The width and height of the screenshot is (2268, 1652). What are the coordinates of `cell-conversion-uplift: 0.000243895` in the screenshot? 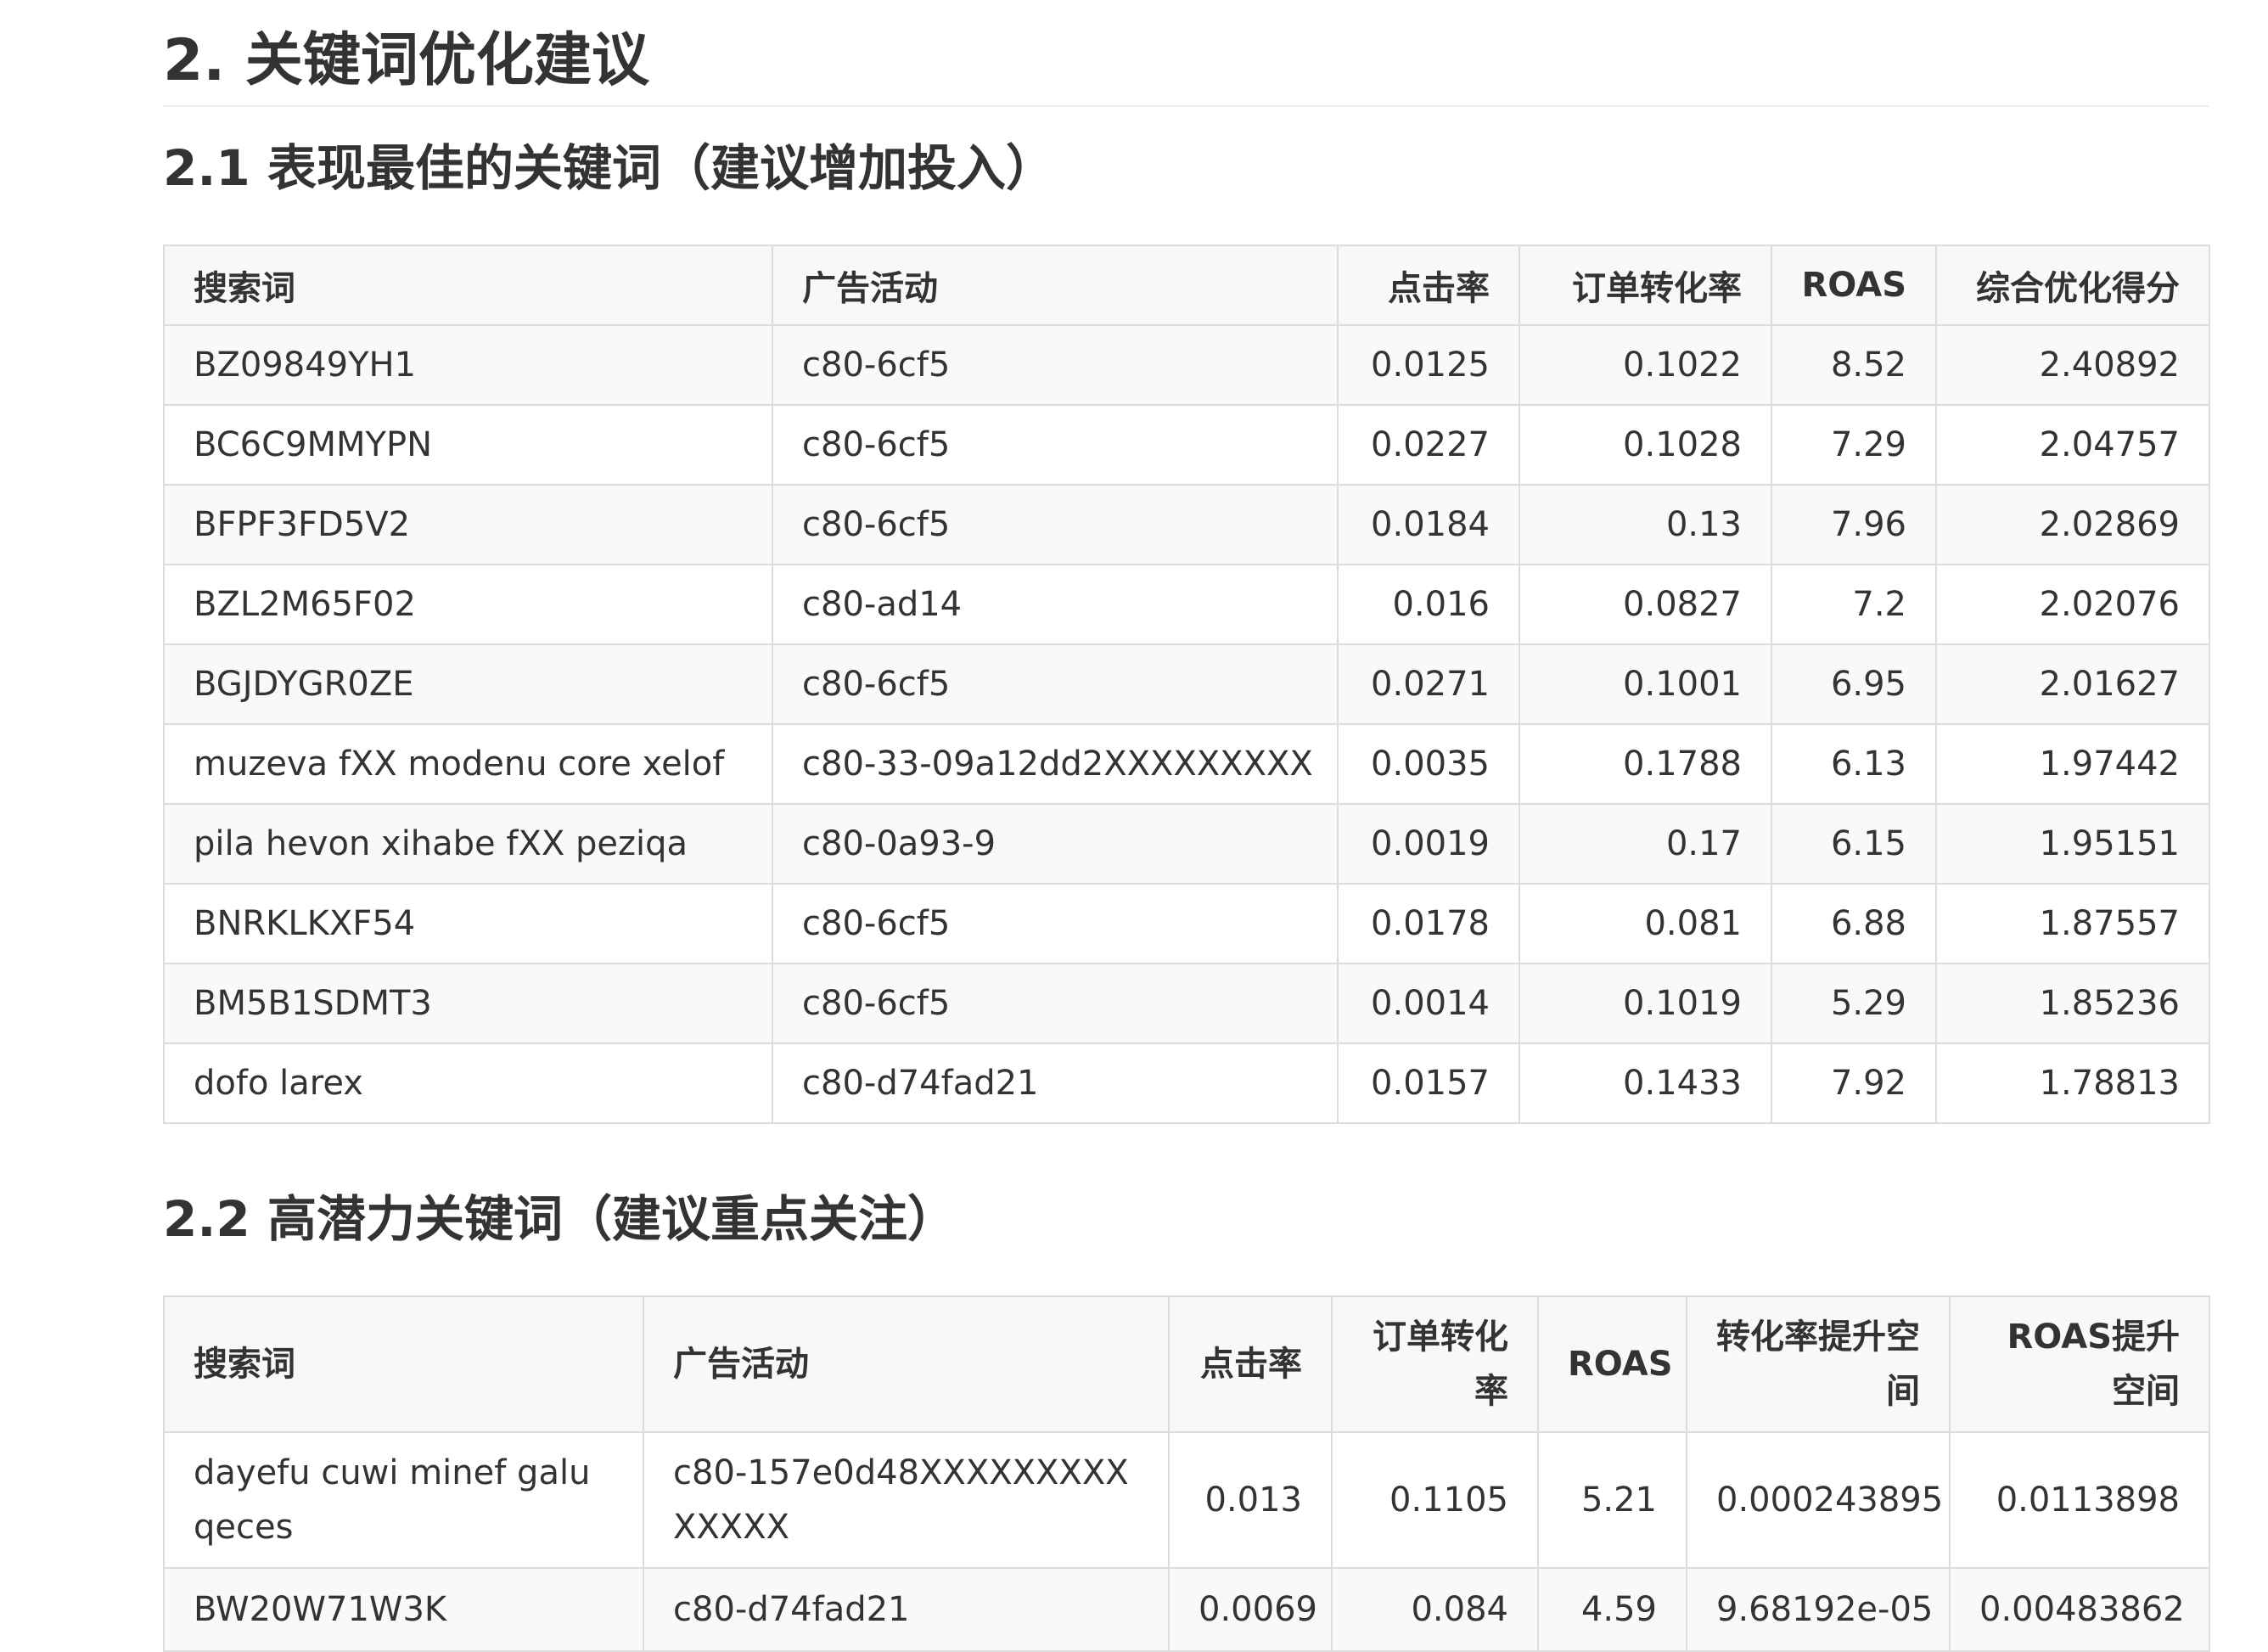 It's located at (1818, 1500).